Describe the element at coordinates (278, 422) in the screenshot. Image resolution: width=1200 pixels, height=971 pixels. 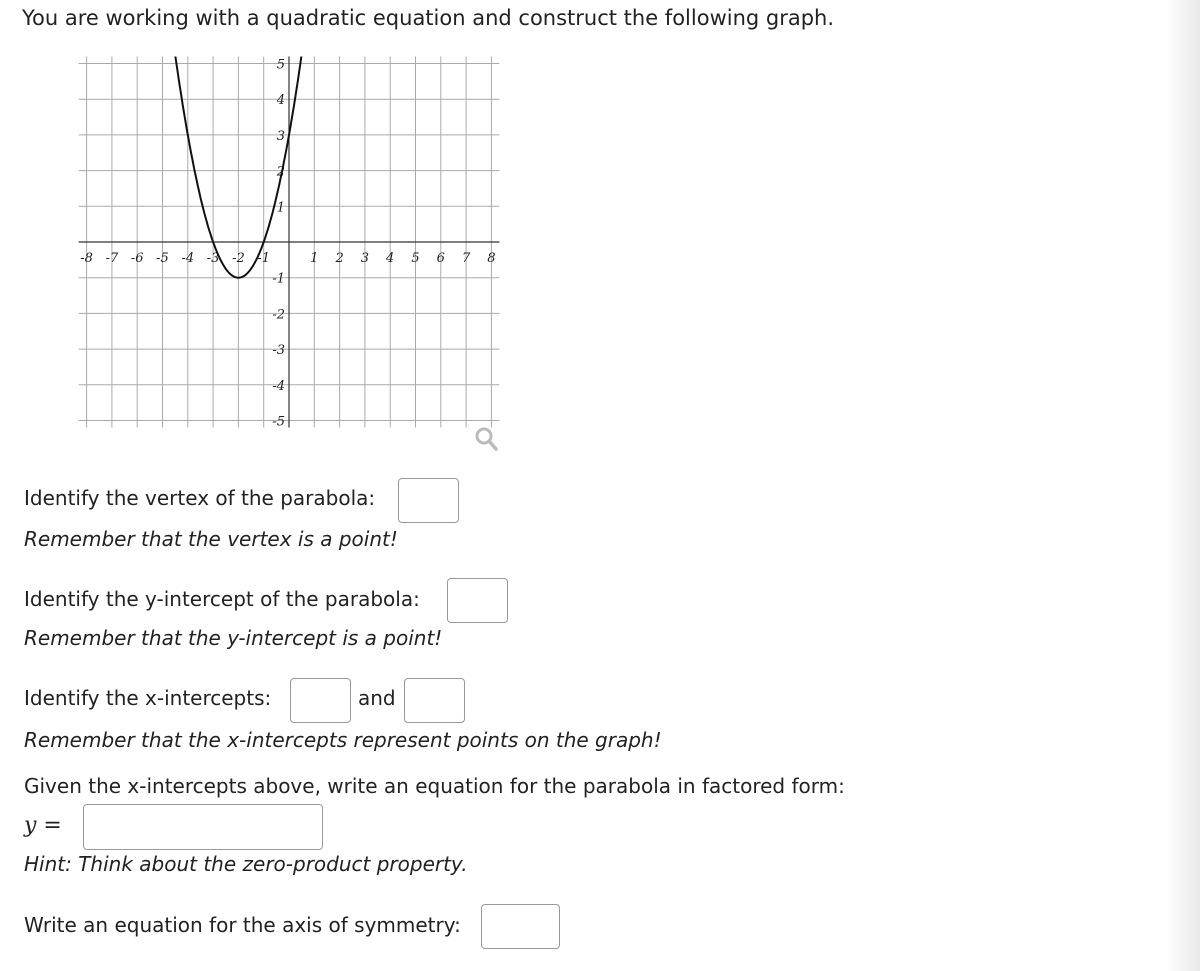
I see `y-tick-label: -5` at that location.